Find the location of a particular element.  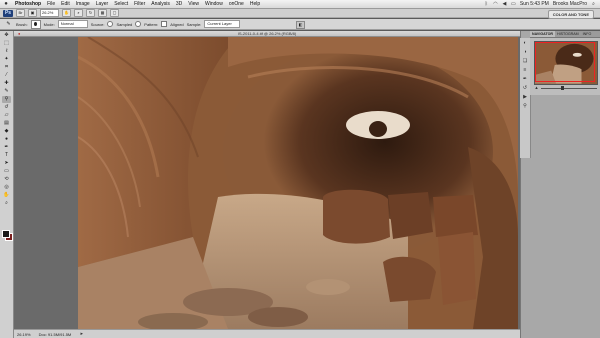

menu-photoshop: Photoshop is located at coordinates (28, 4).